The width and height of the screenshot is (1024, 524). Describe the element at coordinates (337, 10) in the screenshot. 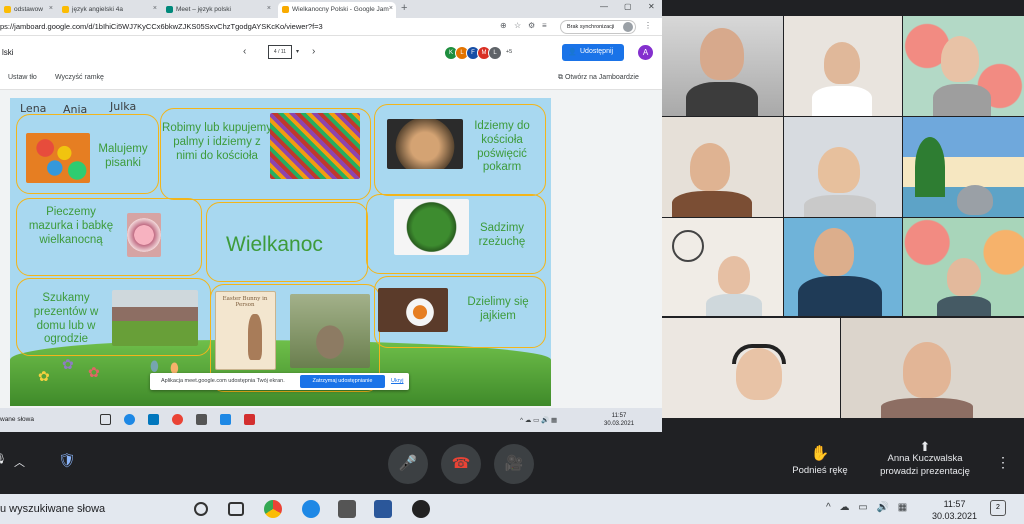

I see `tab-3: Wielkanocny Polski - Google Jam ×` at that location.